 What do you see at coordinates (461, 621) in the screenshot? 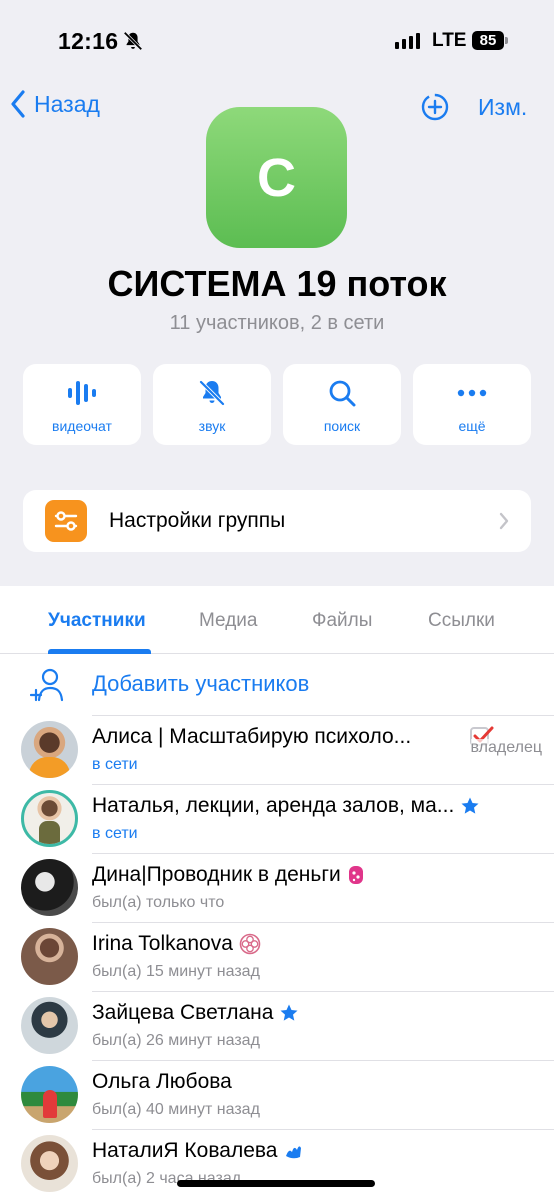
I see `tab-links: Ссылки` at bounding box center [461, 621].